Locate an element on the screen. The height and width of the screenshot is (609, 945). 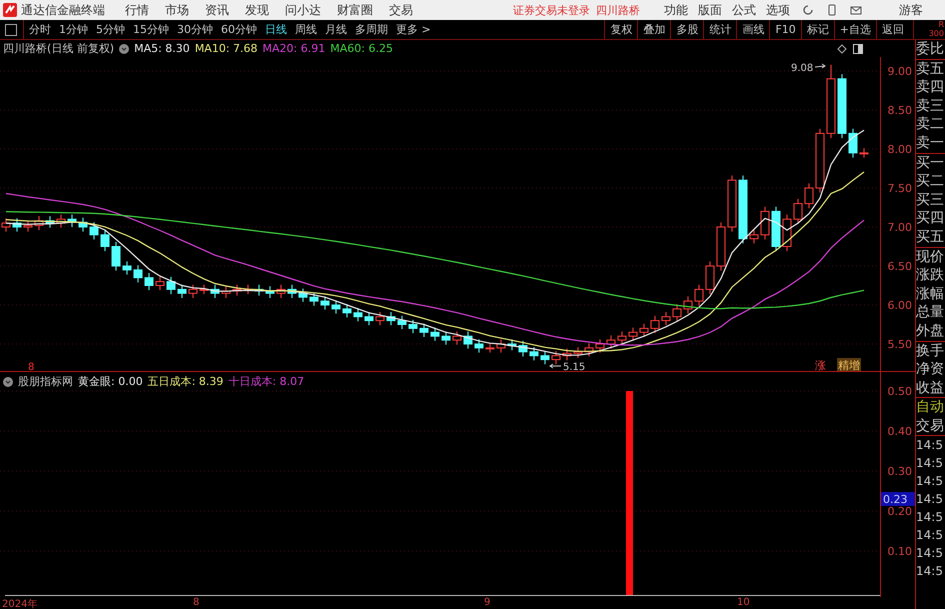
menu-item: 版面 is located at coordinates (710, 10).